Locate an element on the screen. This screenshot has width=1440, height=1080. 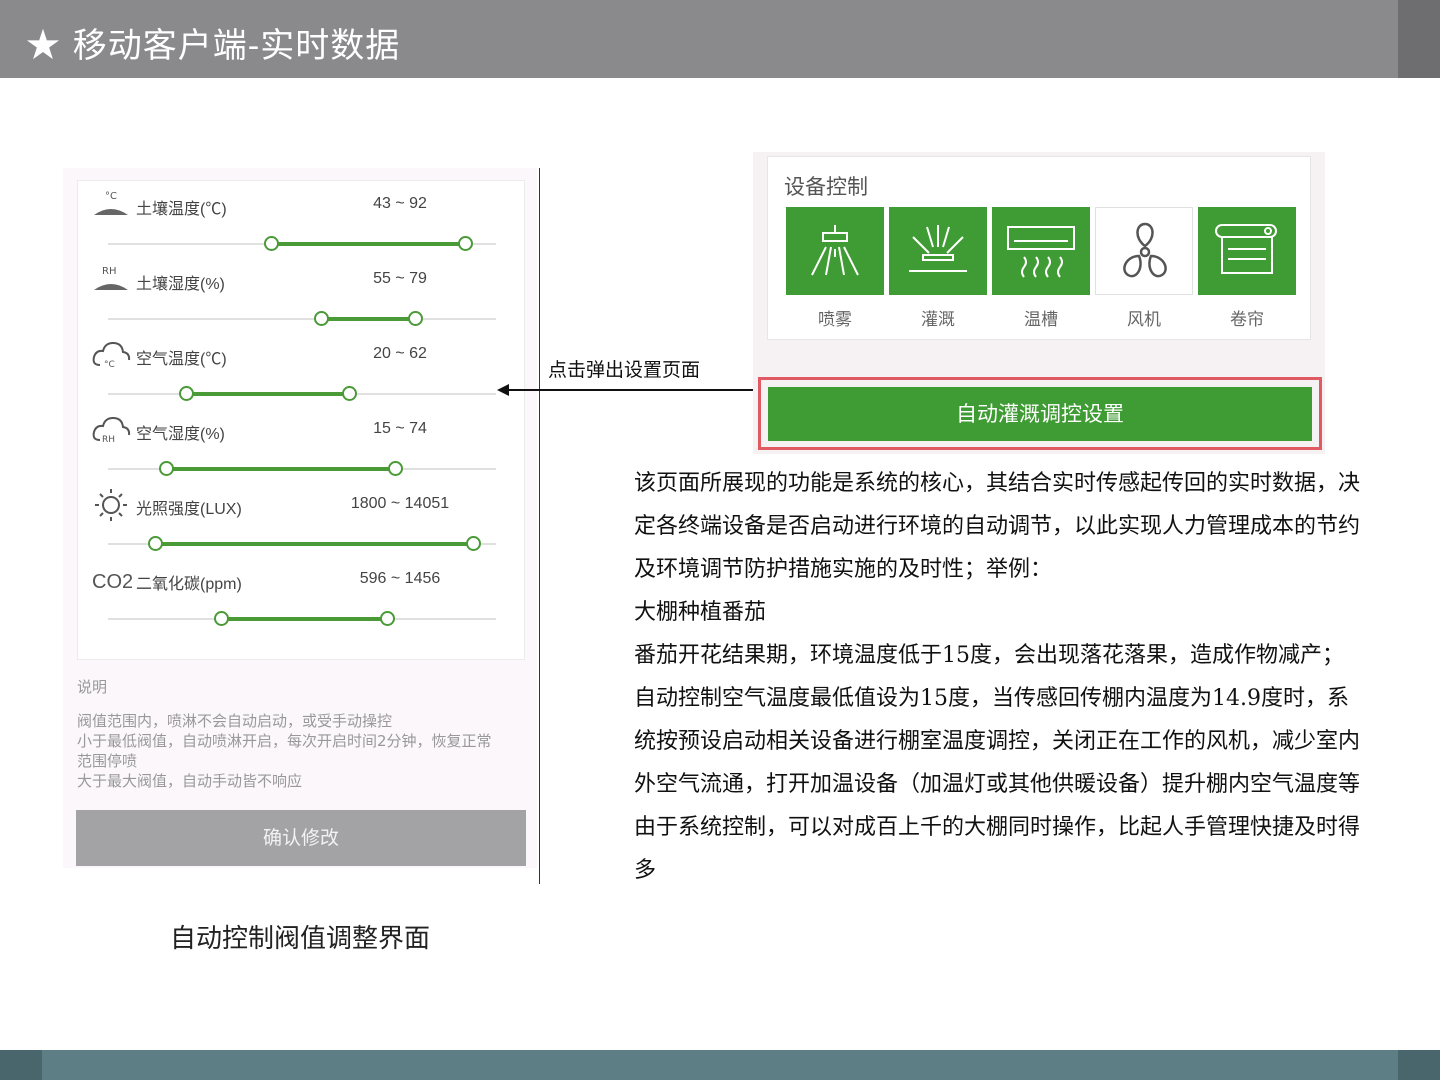
notes-title: 说明 is located at coordinates (92, 687).